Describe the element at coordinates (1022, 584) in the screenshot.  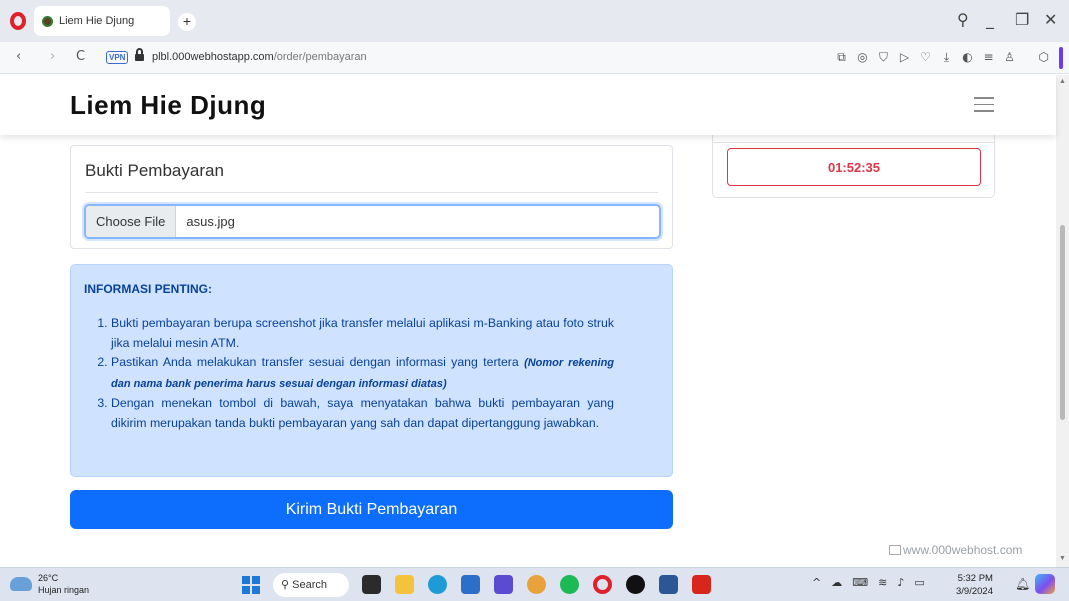
I see `notification-bell-icon: 🔔︎` at that location.